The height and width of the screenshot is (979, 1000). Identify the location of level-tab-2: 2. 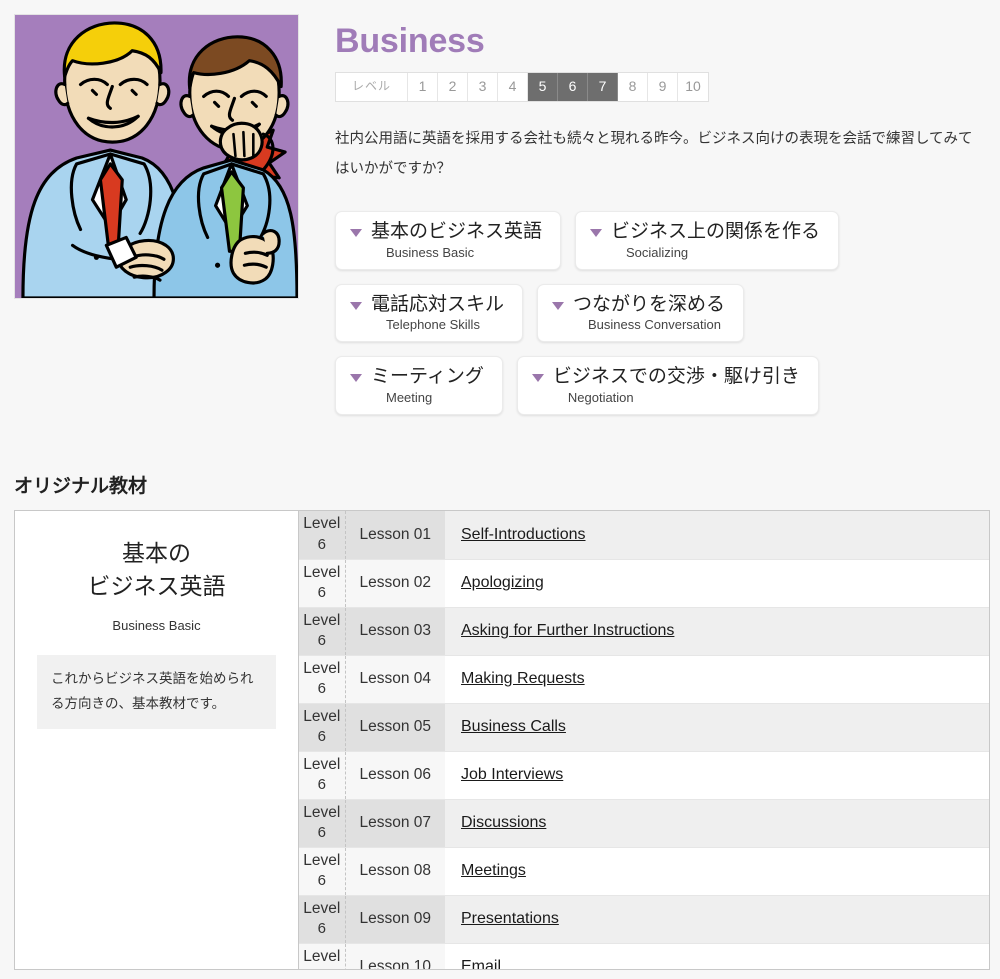
(453, 87).